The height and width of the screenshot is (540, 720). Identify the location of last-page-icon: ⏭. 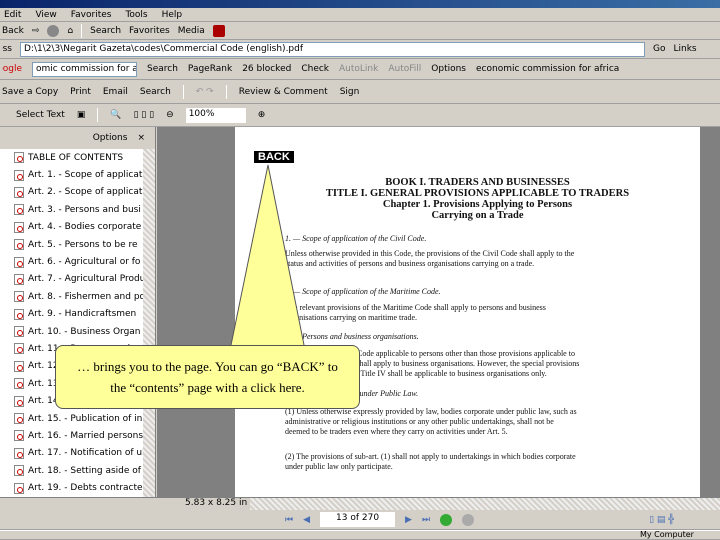
(426, 520).